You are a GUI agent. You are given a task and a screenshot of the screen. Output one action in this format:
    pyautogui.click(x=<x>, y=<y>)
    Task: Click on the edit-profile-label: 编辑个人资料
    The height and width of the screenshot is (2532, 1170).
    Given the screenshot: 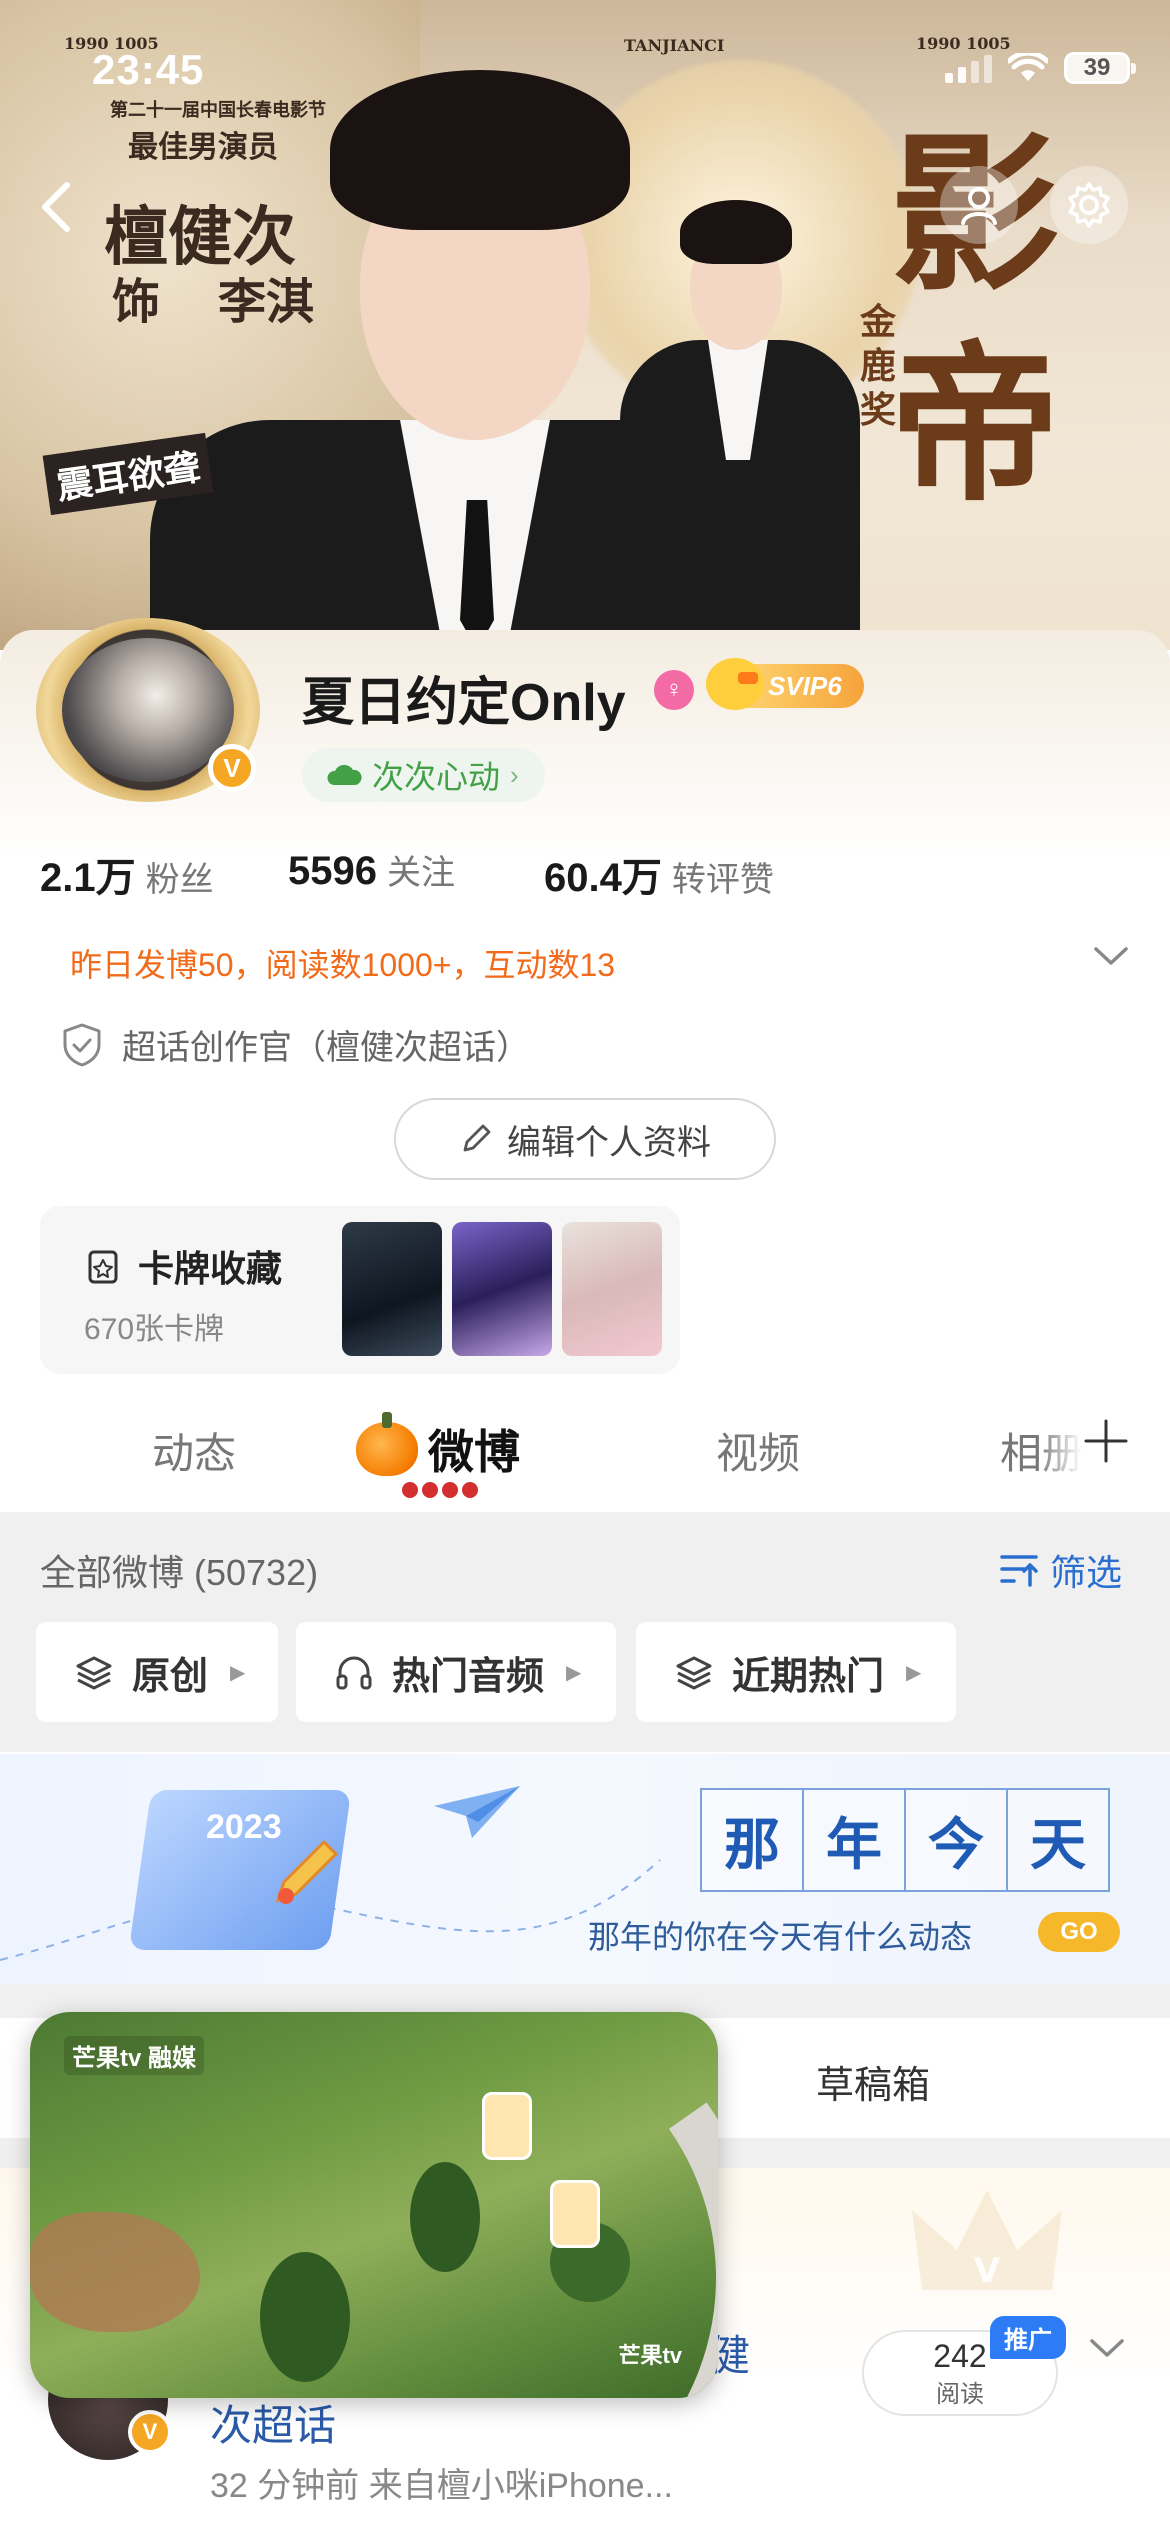 What is the action you would take?
    pyautogui.click(x=609, y=1142)
    